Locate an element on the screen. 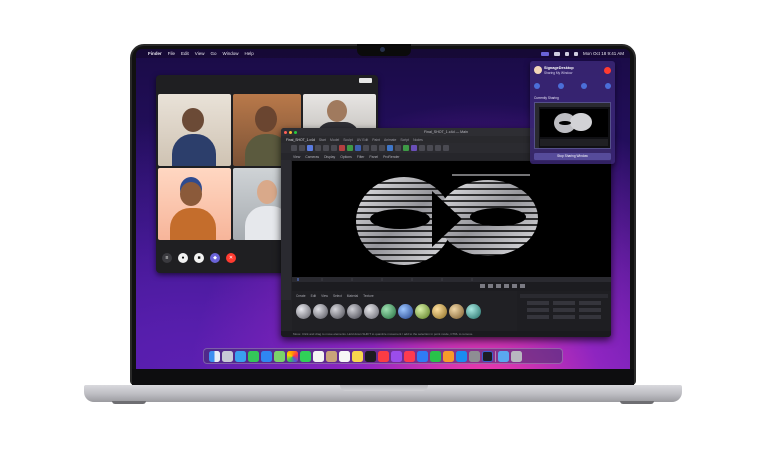  scale-icon is located at coordinates (326, 148).